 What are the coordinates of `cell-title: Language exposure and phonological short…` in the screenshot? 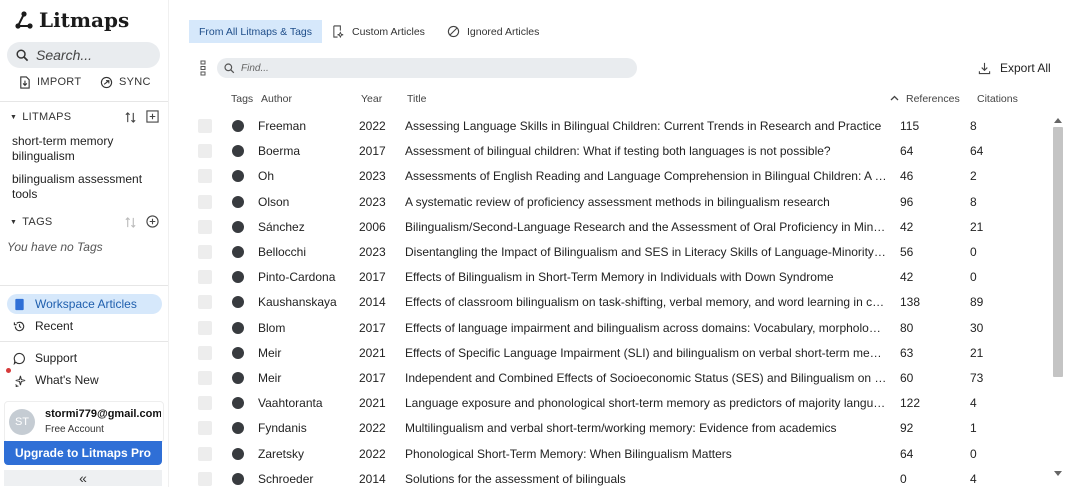 It's located at (646, 403).